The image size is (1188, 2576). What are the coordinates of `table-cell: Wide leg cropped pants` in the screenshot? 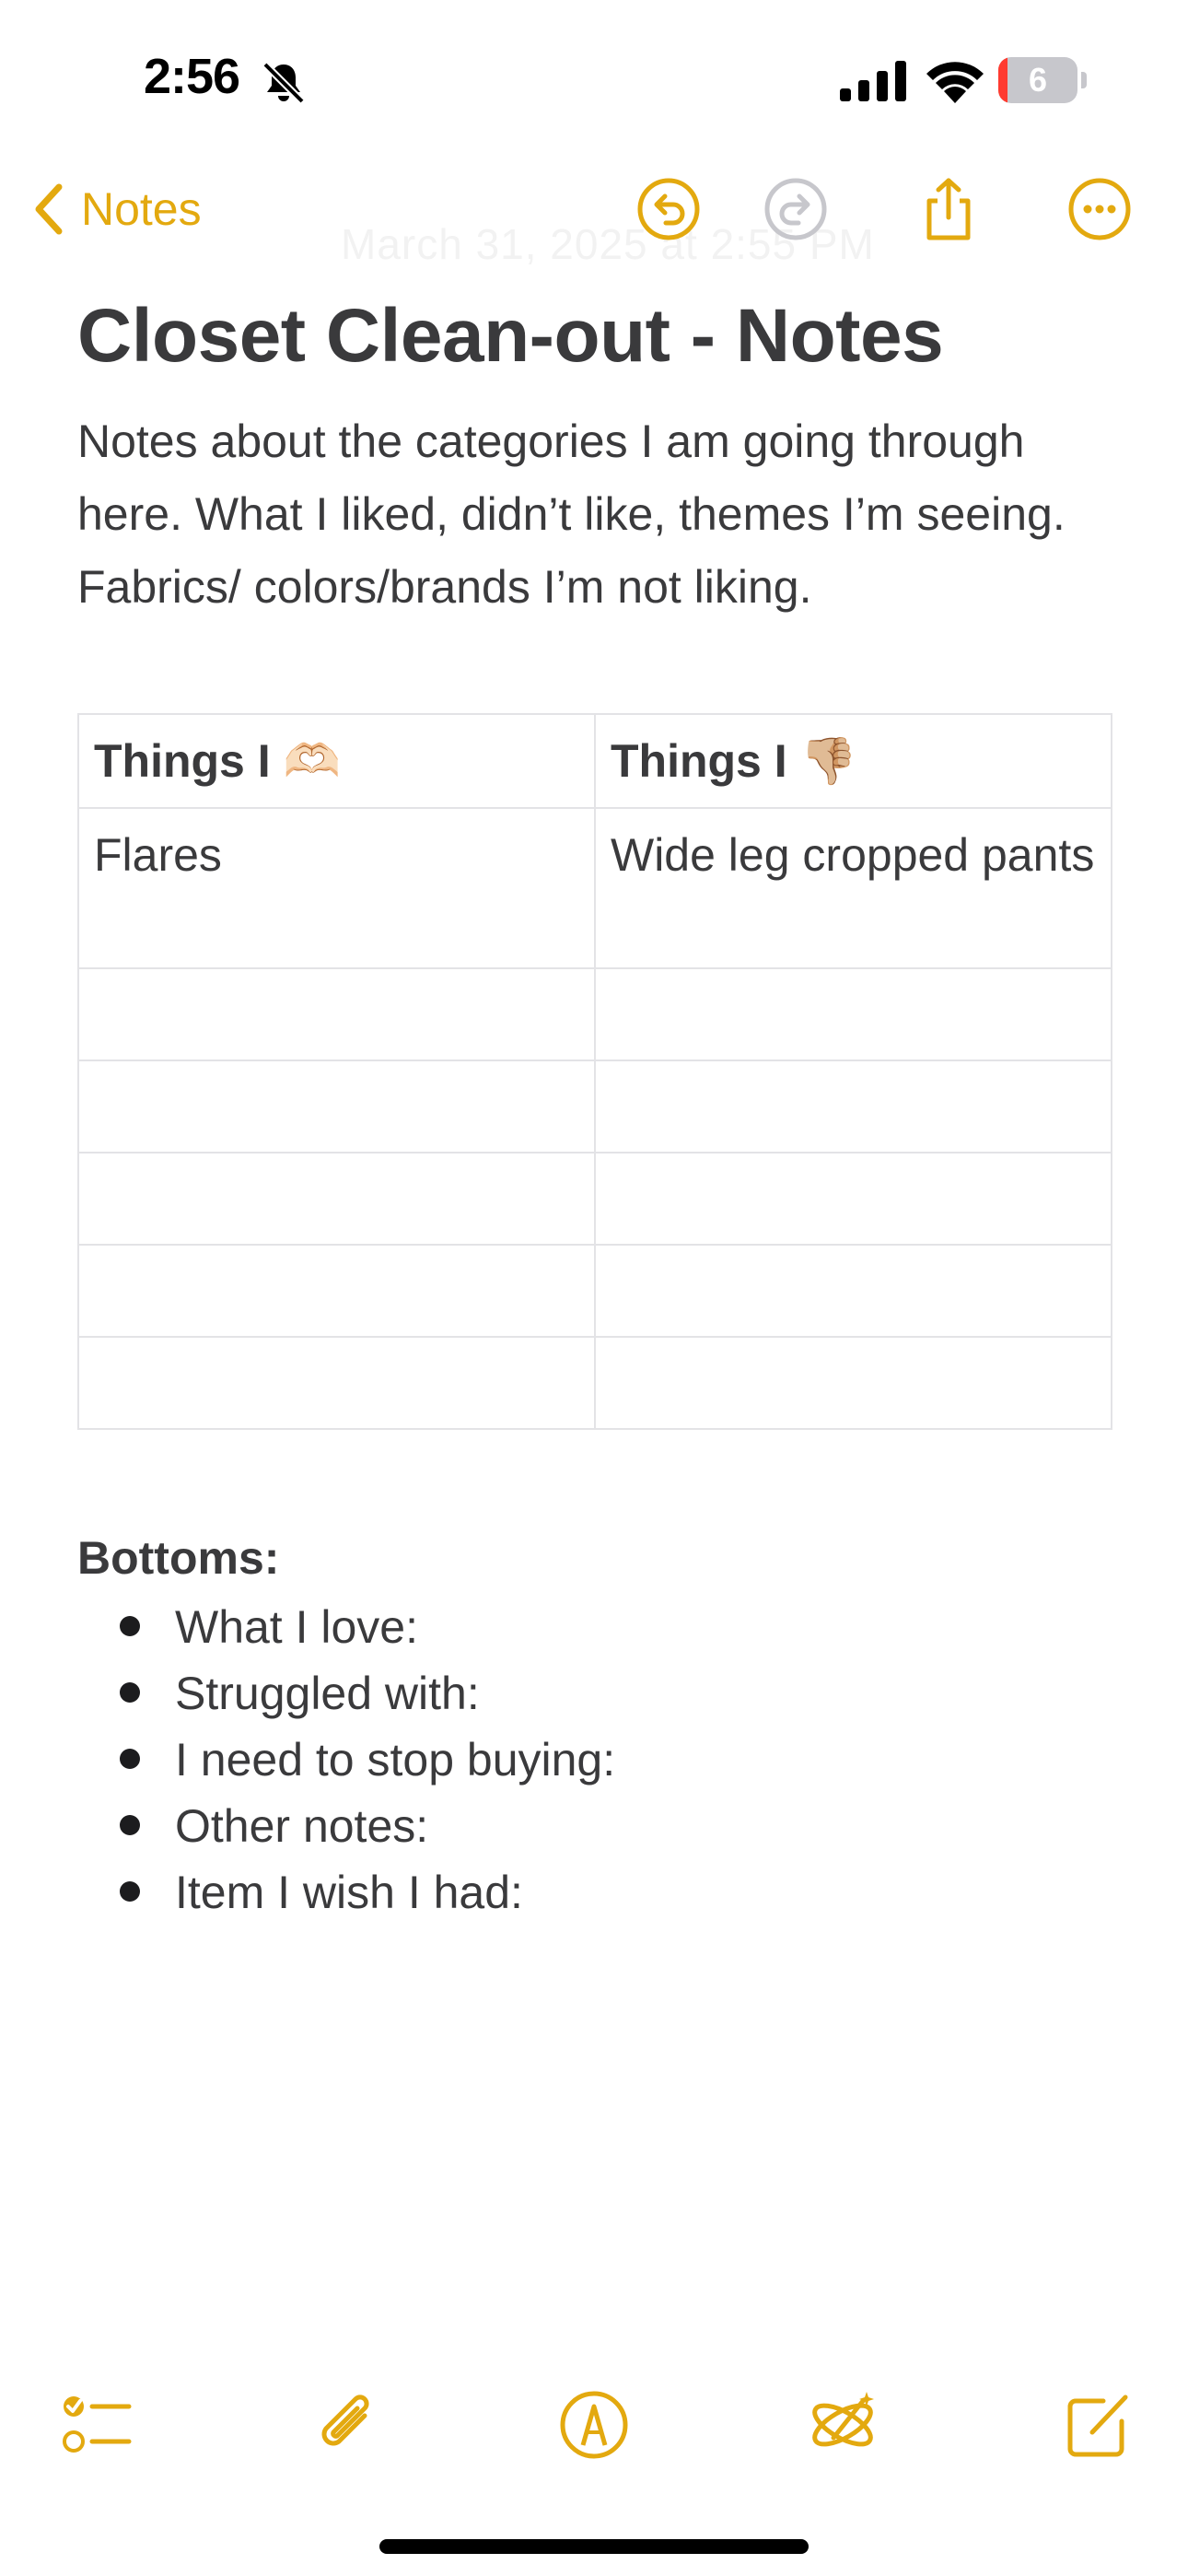 It's located at (853, 888).